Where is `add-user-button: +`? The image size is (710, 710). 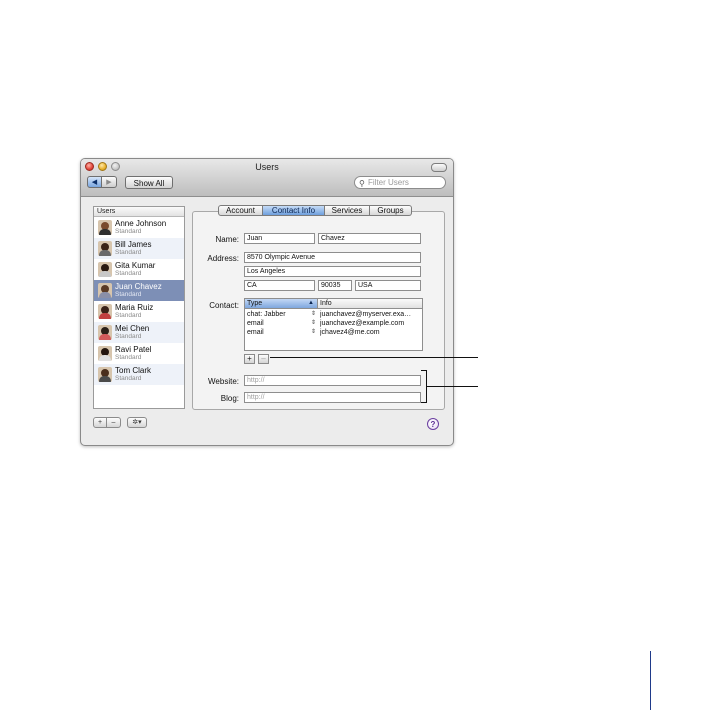 add-user-button: + is located at coordinates (100, 422).